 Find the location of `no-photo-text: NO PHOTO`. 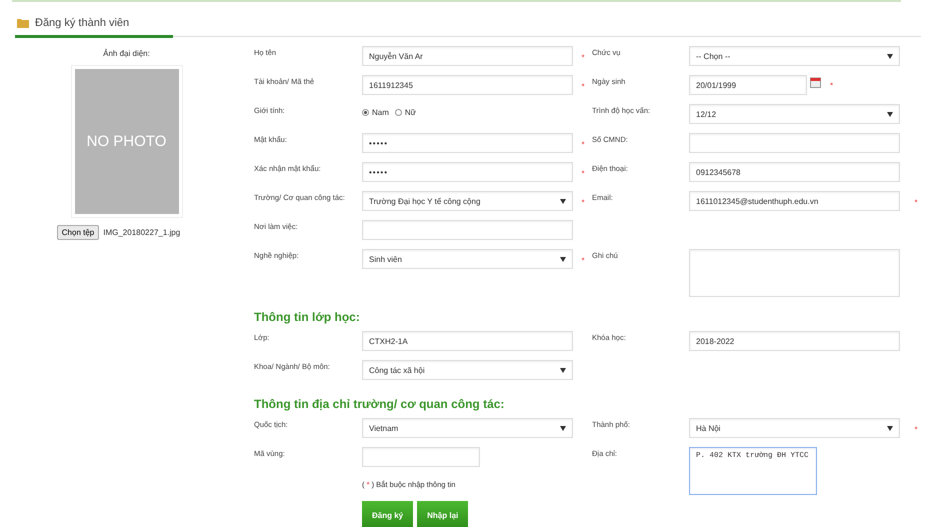

no-photo-text: NO PHOTO is located at coordinates (126, 141).